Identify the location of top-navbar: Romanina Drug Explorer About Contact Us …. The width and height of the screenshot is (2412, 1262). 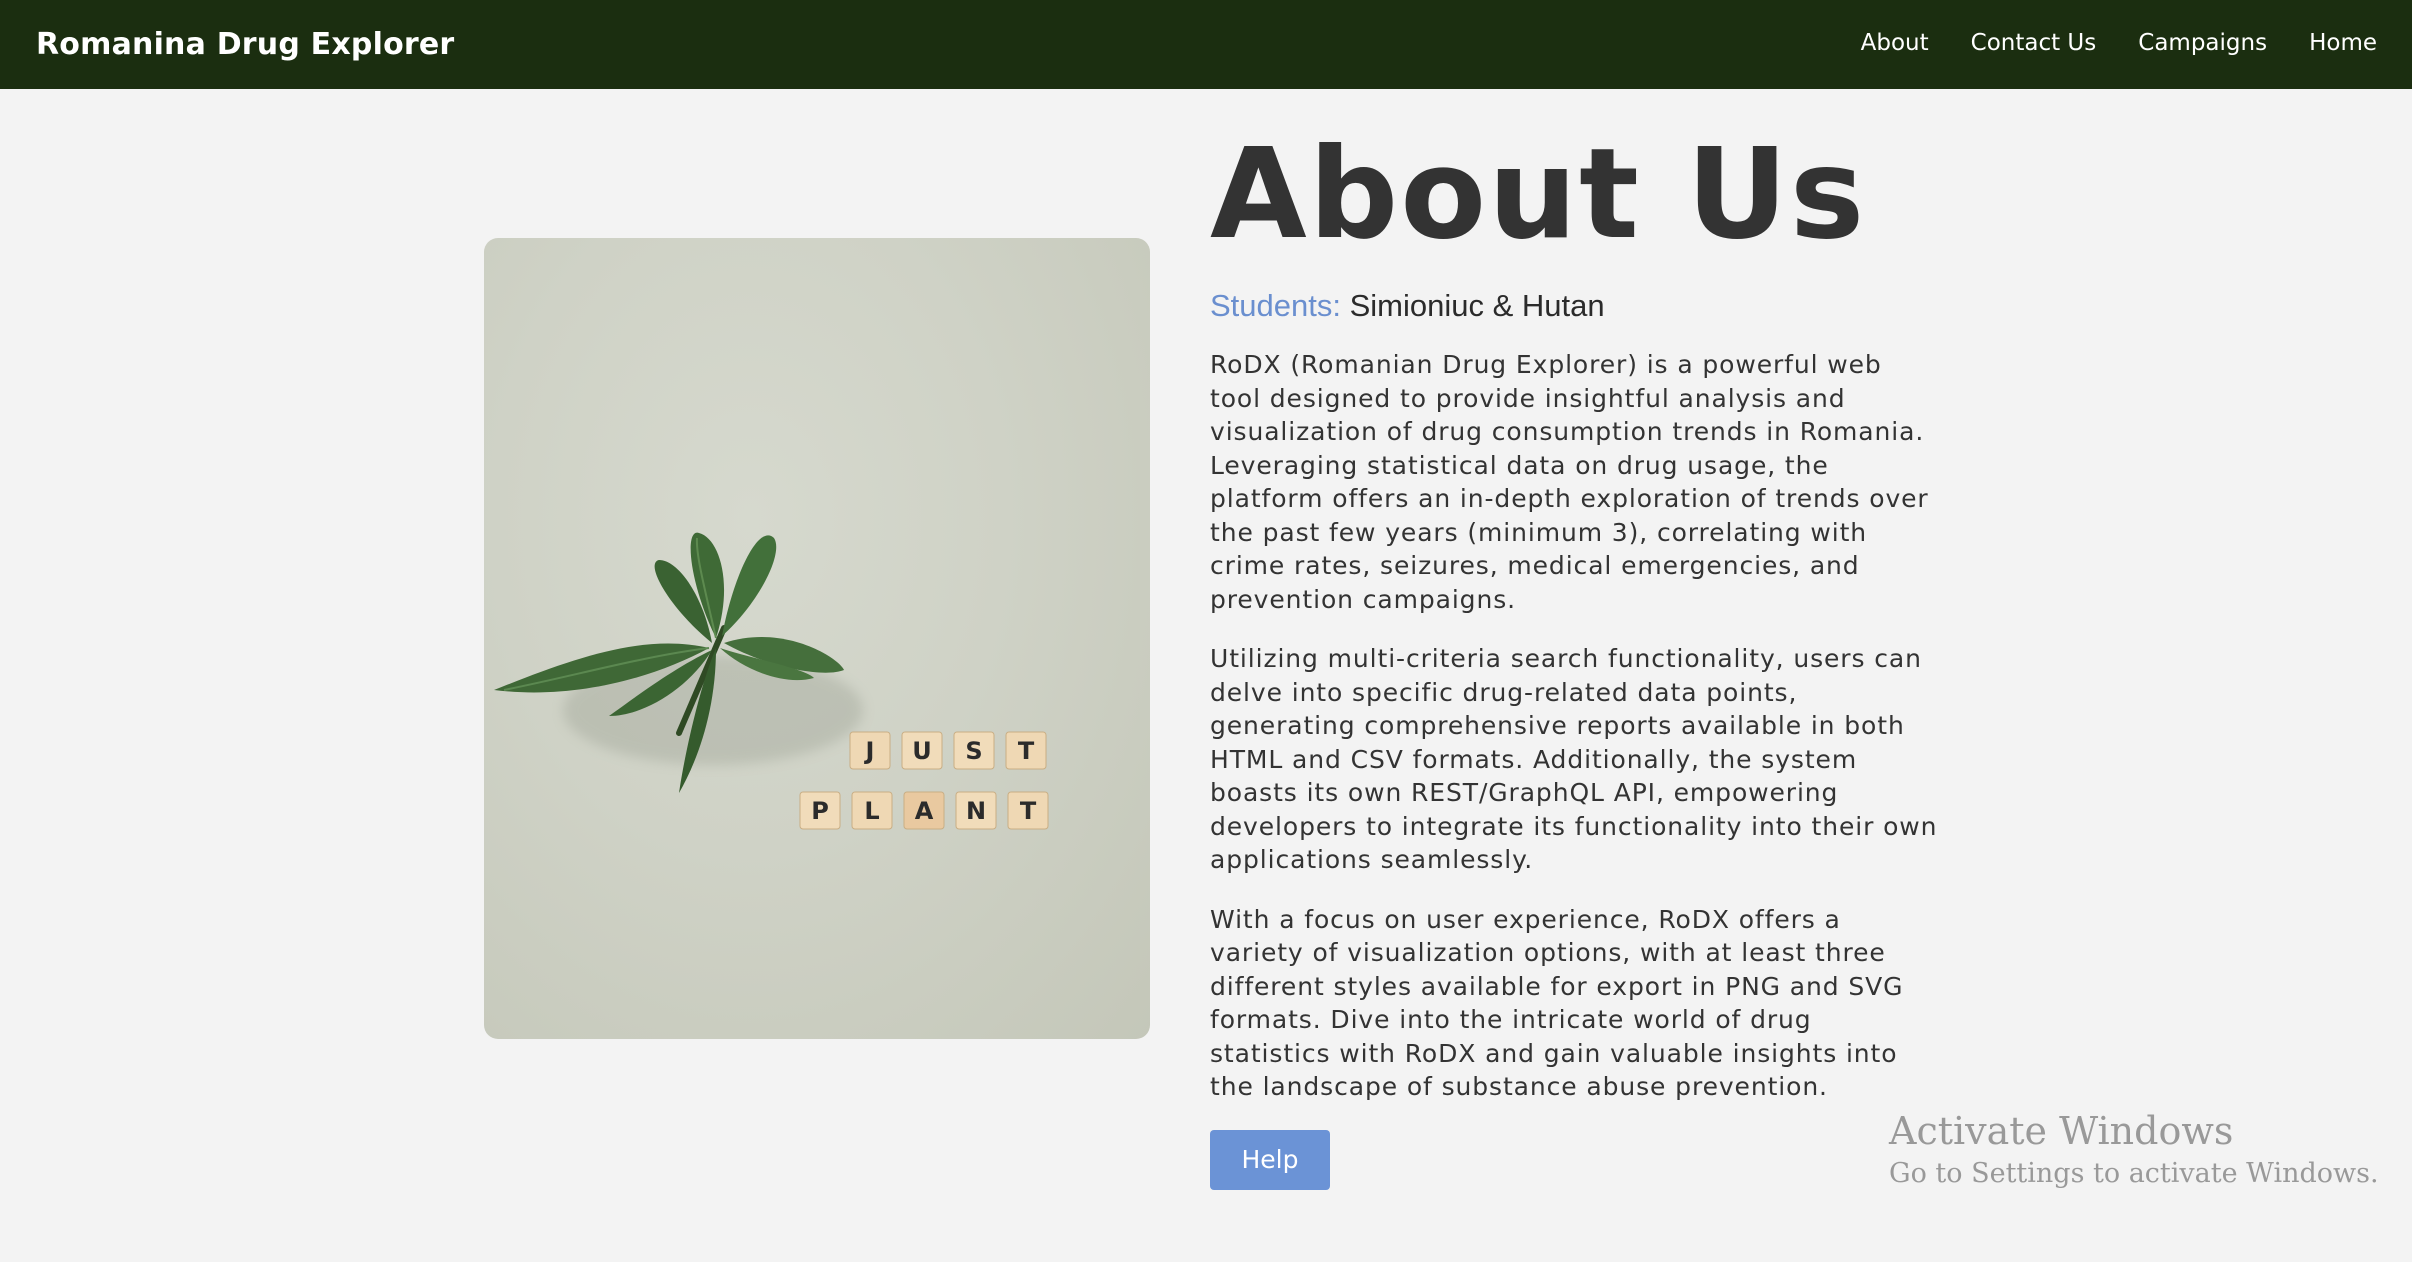
(1206, 44).